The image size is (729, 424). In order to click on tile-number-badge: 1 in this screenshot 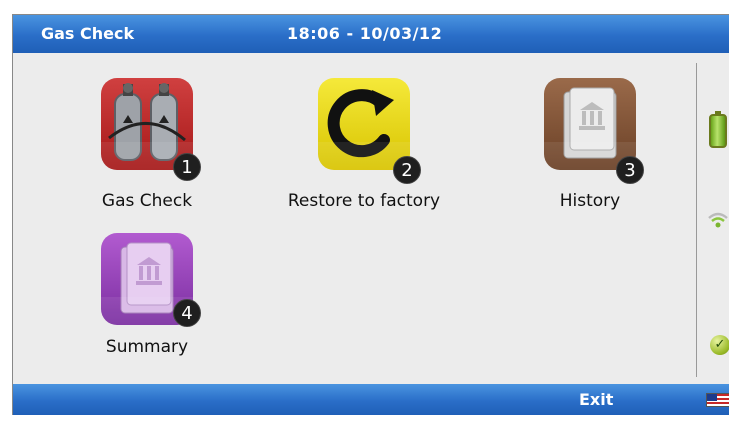, I will do `click(187, 167)`.